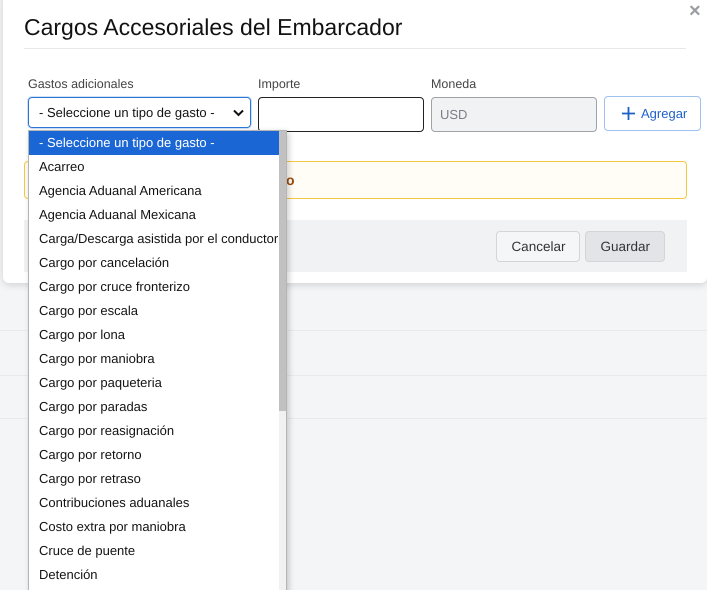 The height and width of the screenshot is (590, 707). Describe the element at coordinates (154, 335) in the screenshot. I see `dropdown-option: Cargo por lona` at that location.